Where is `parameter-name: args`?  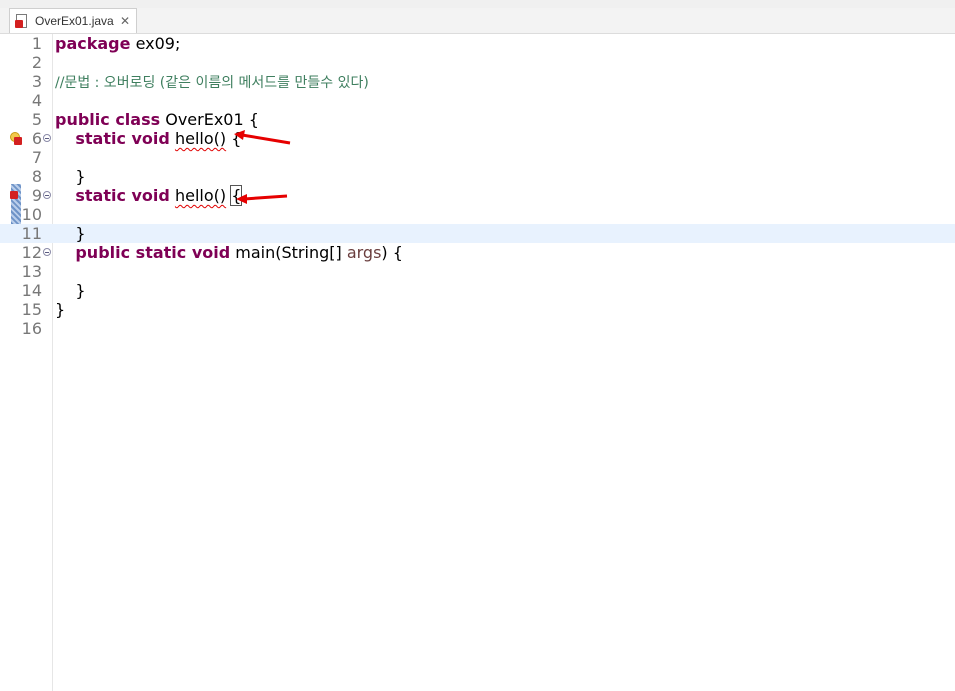
parameter-name: args is located at coordinates (364, 252).